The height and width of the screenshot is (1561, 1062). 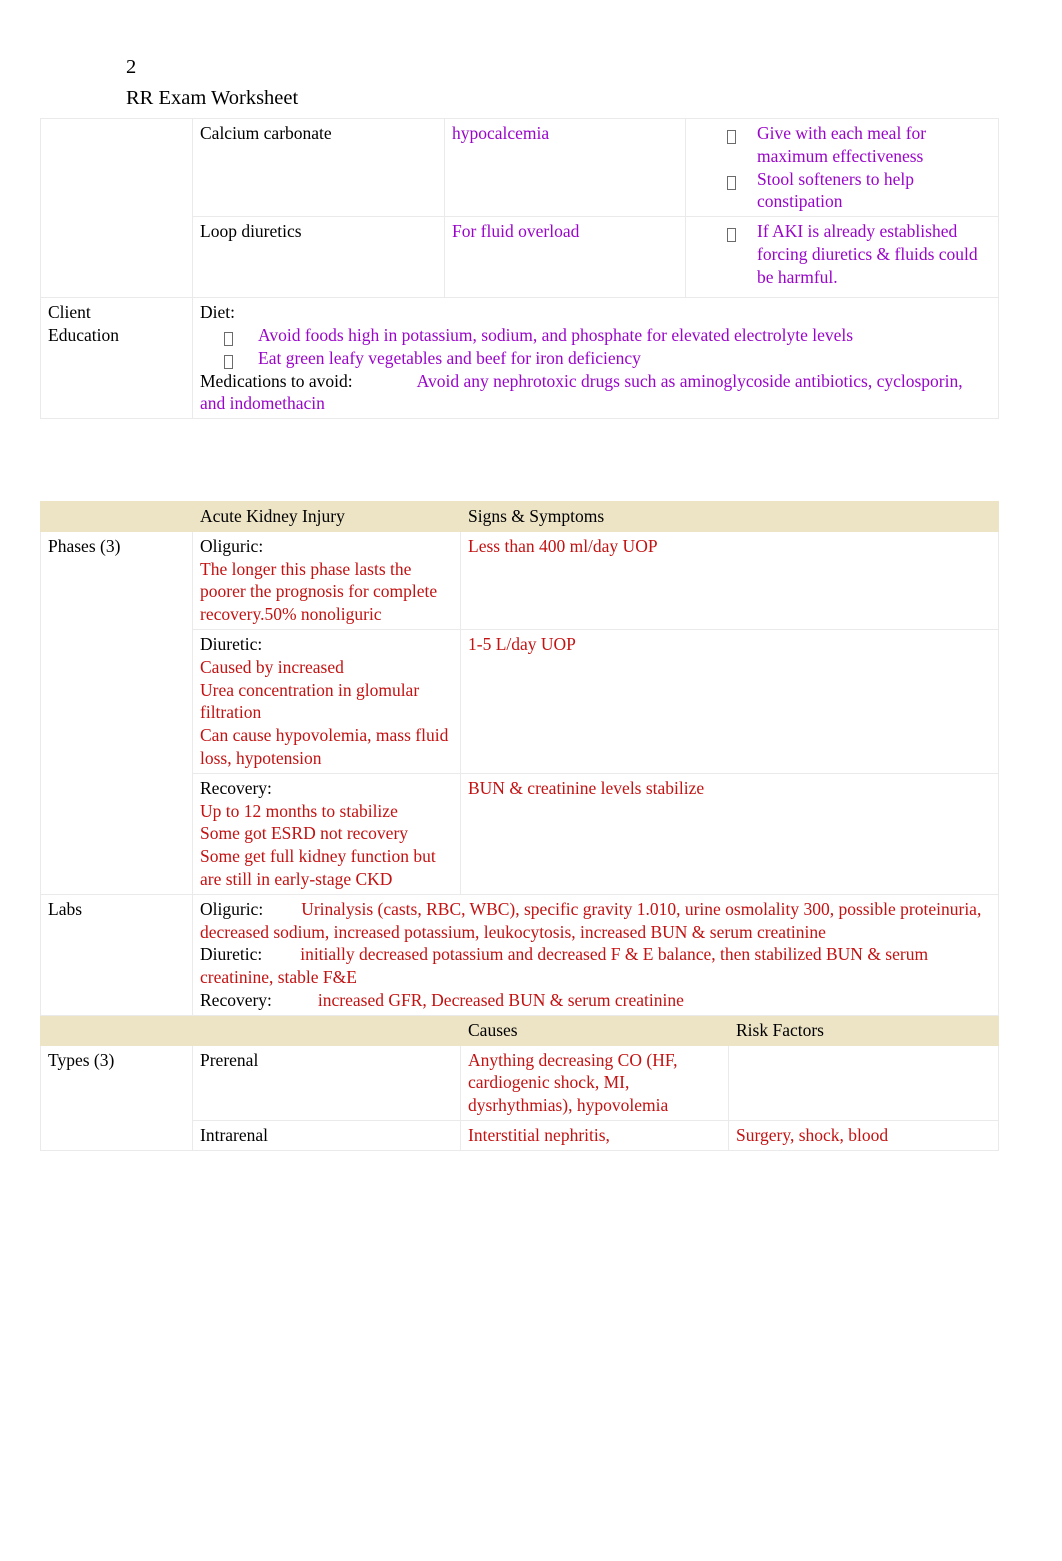 I want to click on diet-heading: Diet:, so click(x=217, y=312).